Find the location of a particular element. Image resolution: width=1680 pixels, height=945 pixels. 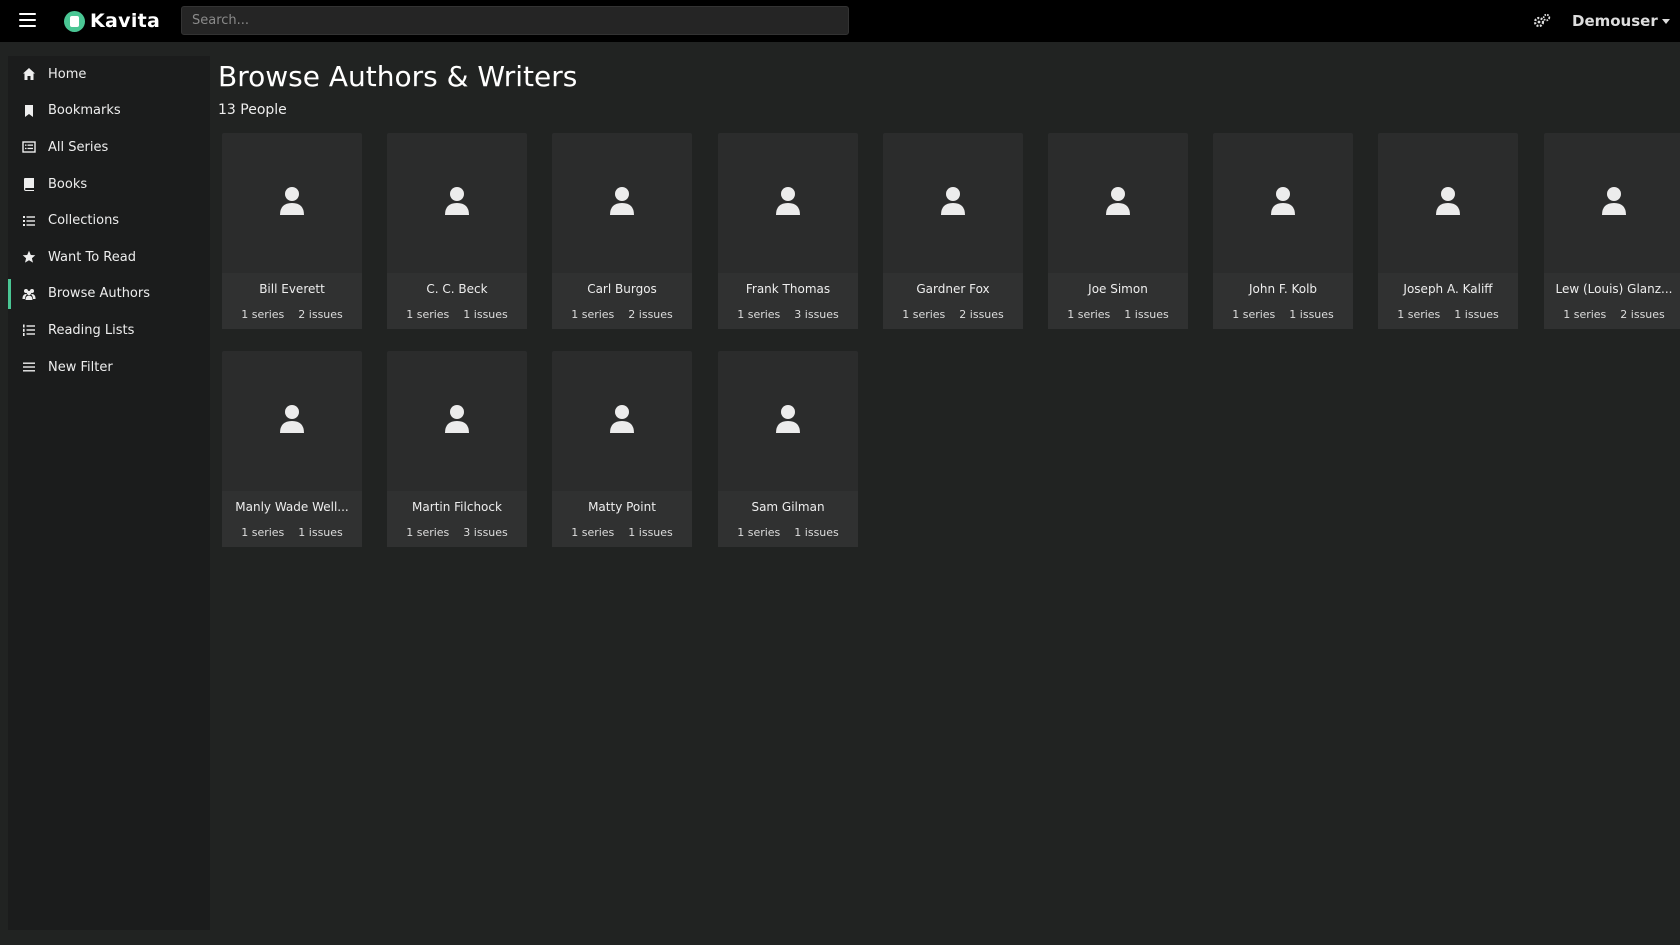

sidebar-item-all-series: All Series is located at coordinates (109, 147).